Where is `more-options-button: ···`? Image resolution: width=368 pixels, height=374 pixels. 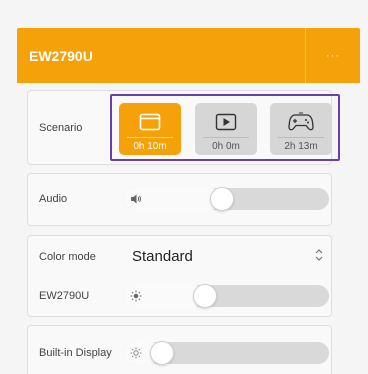 more-options-button: ··· is located at coordinates (333, 55).